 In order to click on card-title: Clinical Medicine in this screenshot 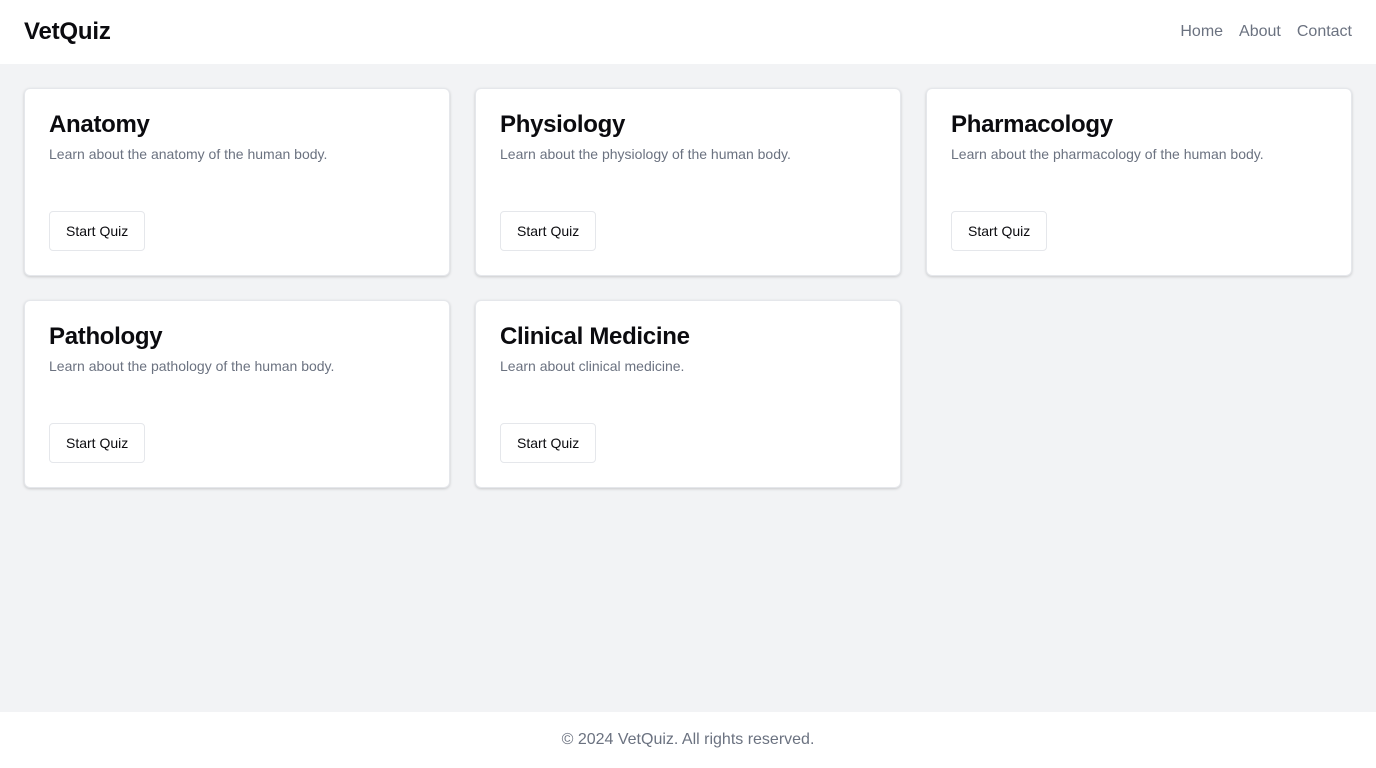, I will do `click(595, 336)`.